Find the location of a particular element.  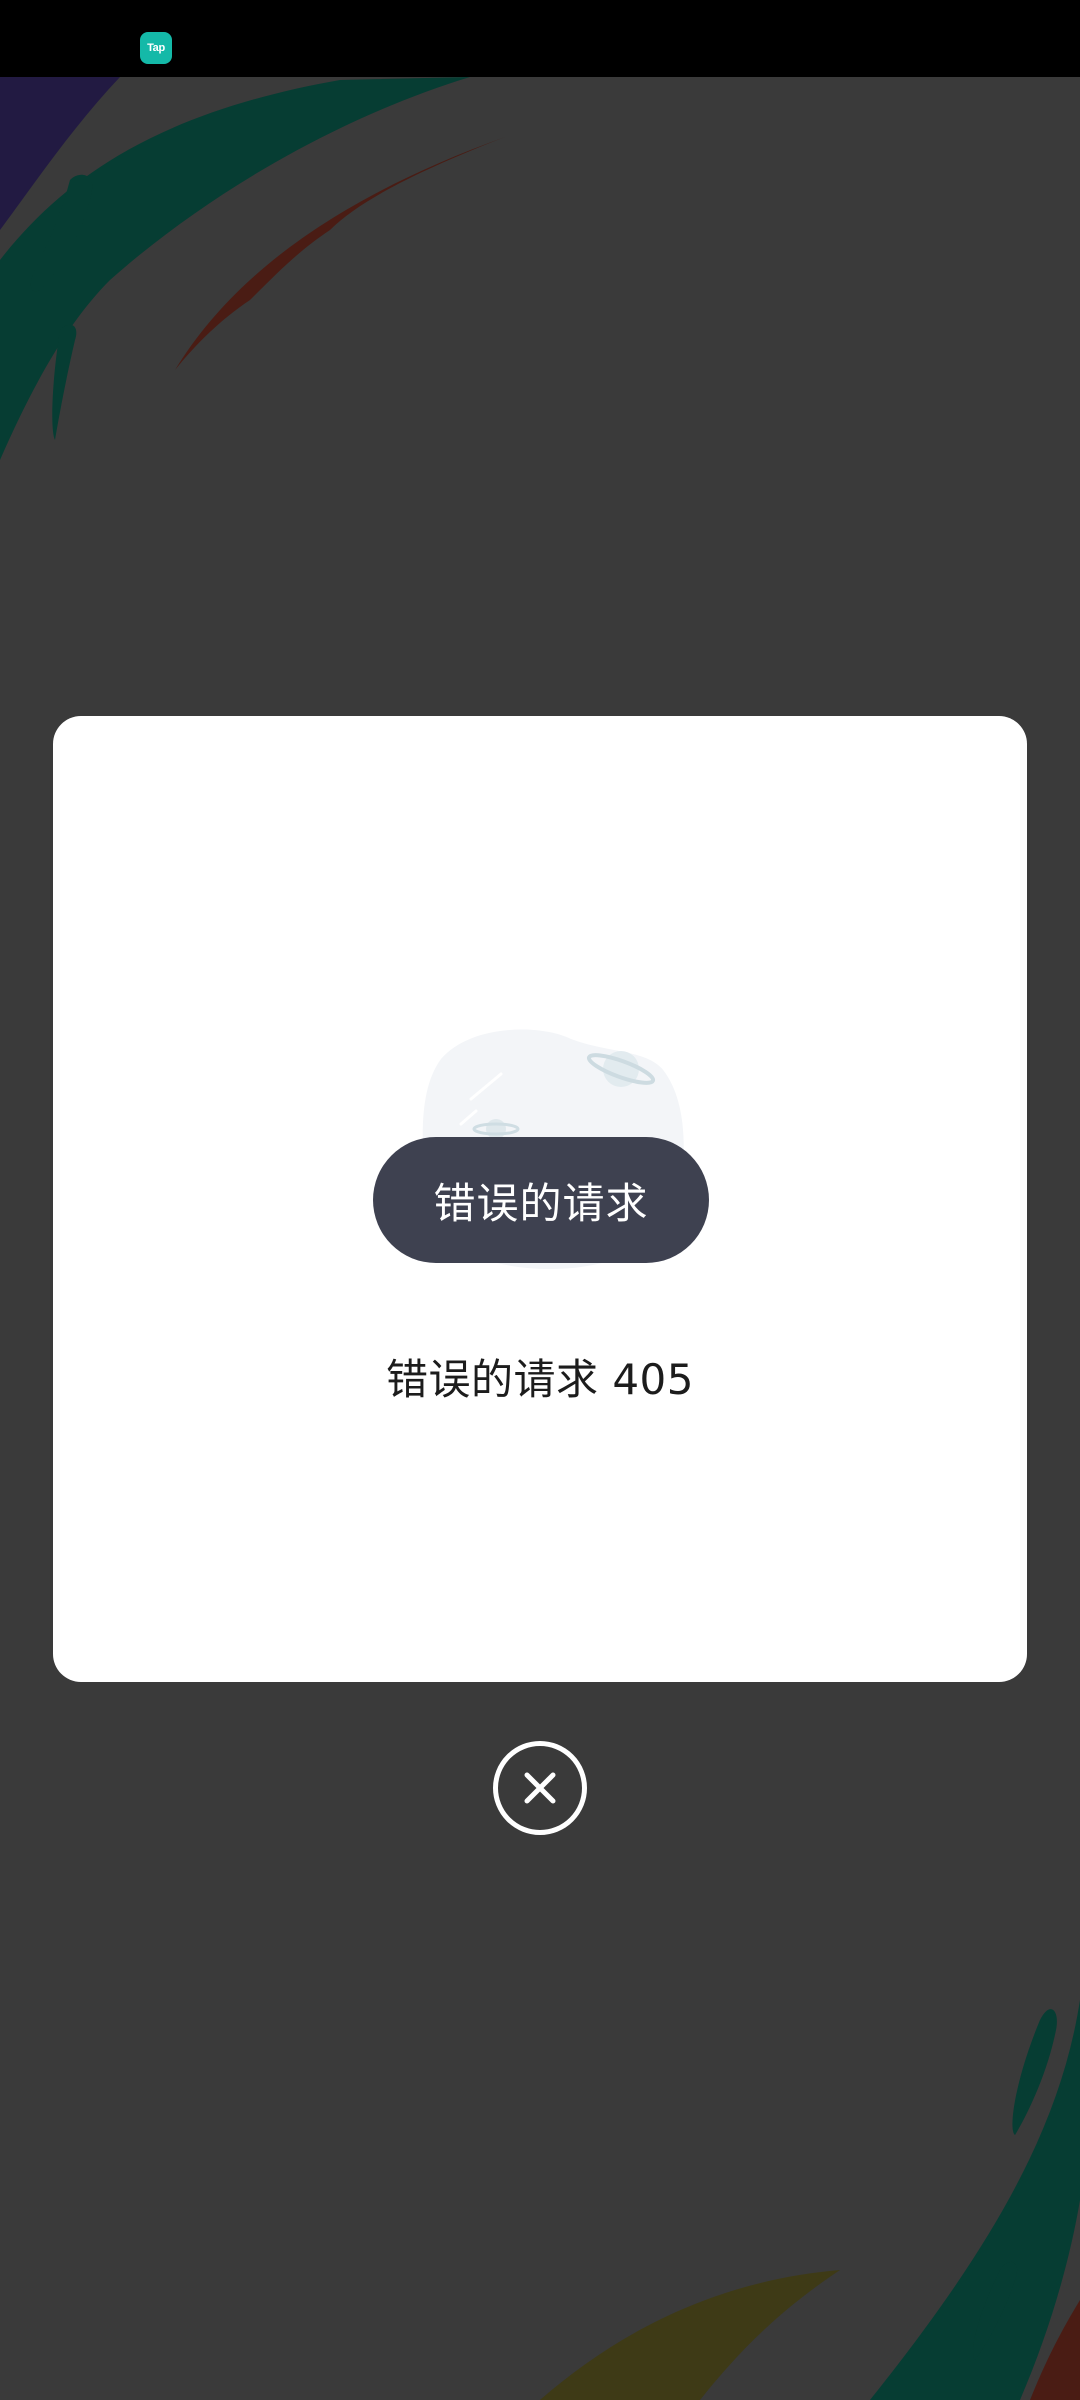

error-status-button: 错误的请求 is located at coordinates (541, 1200).